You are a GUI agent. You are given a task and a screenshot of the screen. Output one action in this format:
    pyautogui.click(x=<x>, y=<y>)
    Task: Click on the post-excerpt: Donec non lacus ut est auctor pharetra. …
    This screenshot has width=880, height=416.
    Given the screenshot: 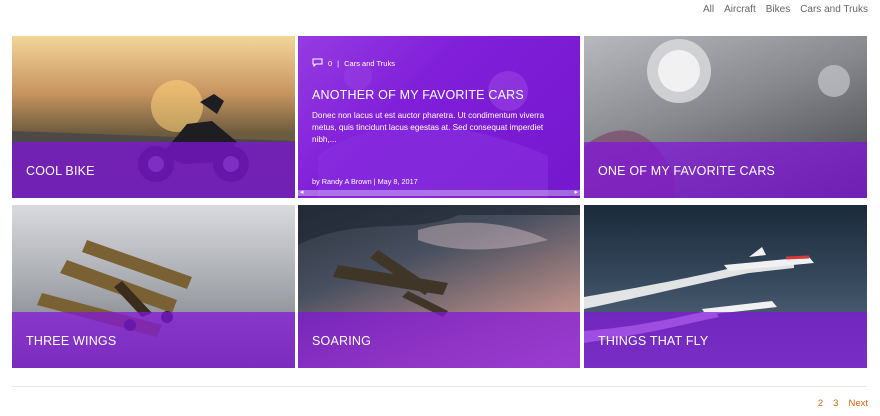 What is the action you would take?
    pyautogui.click(x=428, y=127)
    